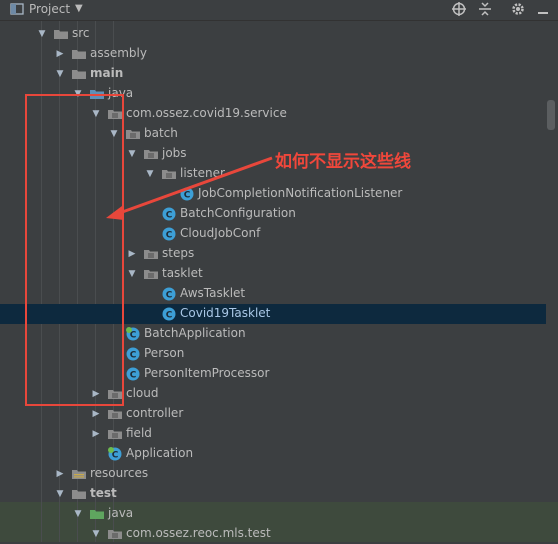 The height and width of the screenshot is (544, 558). I want to click on tree-item-label: BatchApplication, so click(195, 333).